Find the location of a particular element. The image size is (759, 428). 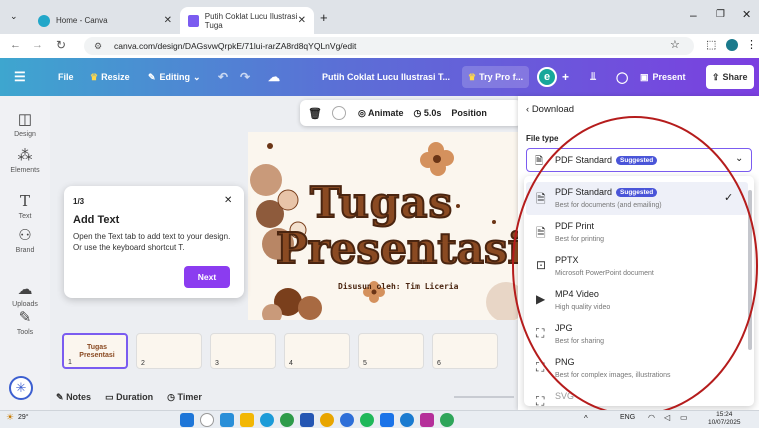

share-button: ⇪ Share is located at coordinates (730, 77).